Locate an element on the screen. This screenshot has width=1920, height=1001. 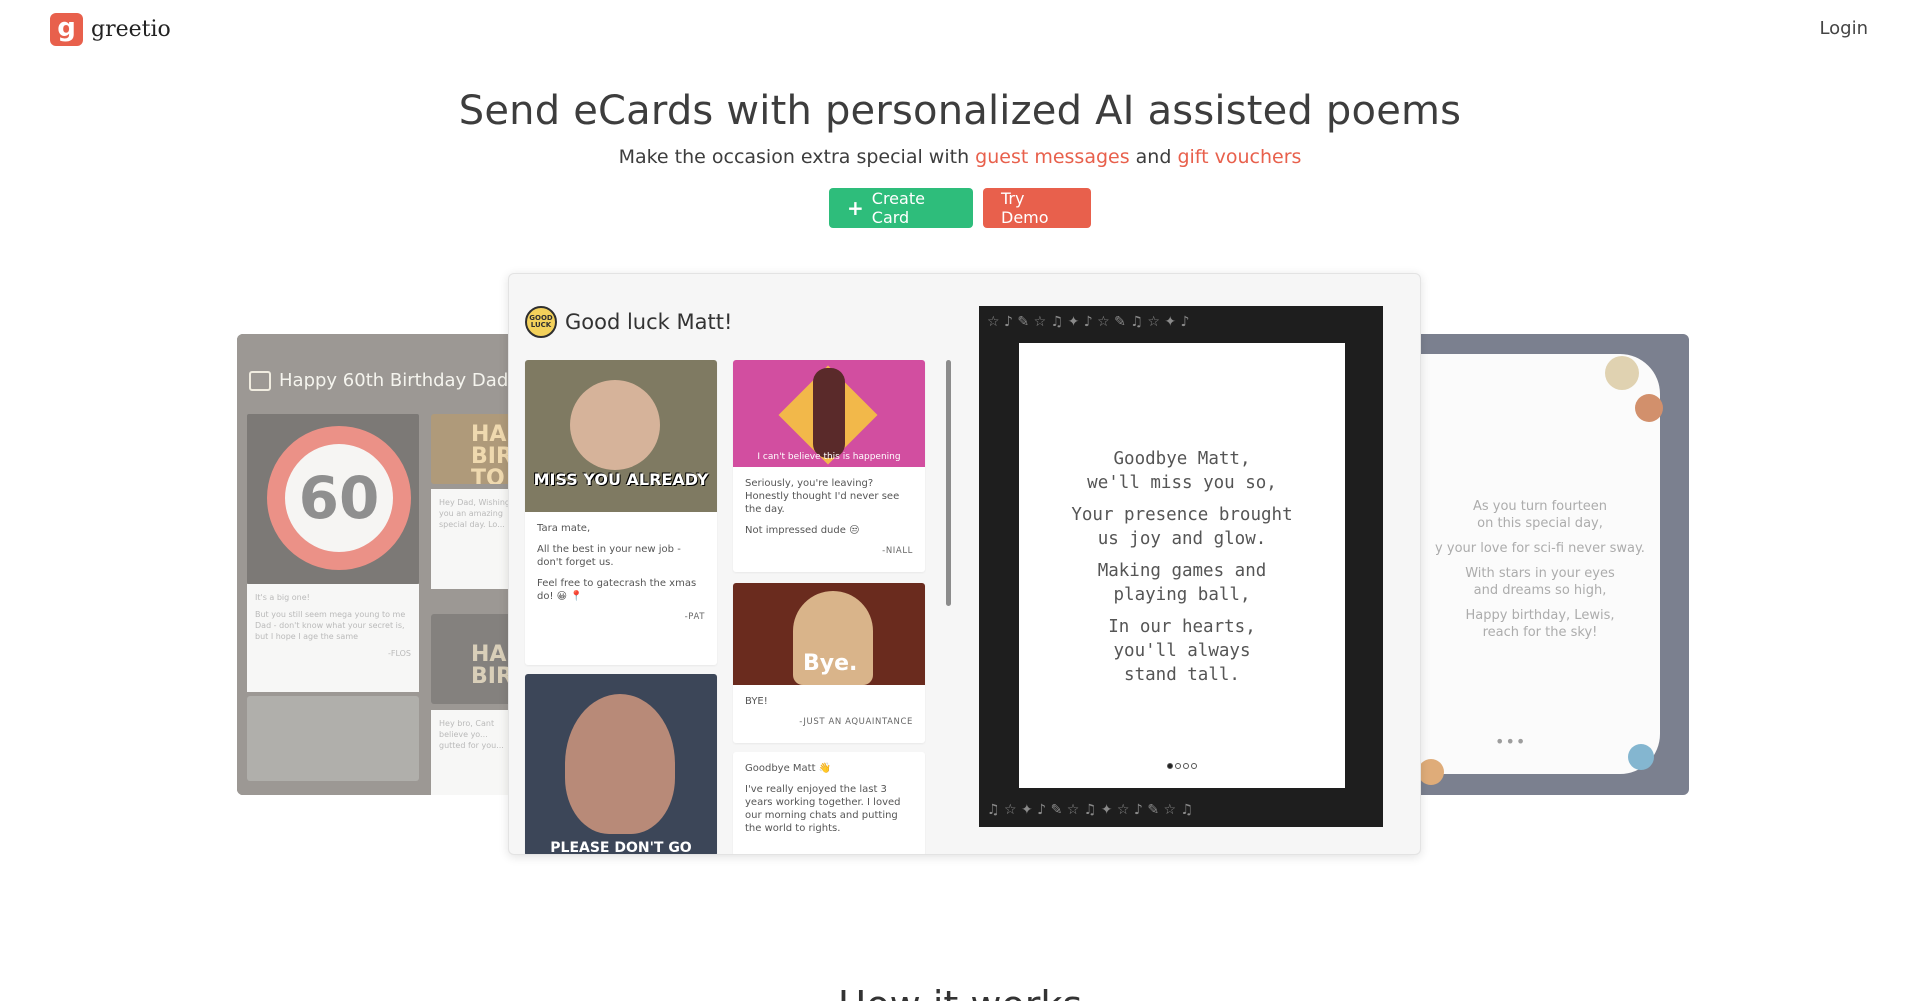
message-signature: -JUST AN AQUAINTANCE is located at coordinates (856, 722).